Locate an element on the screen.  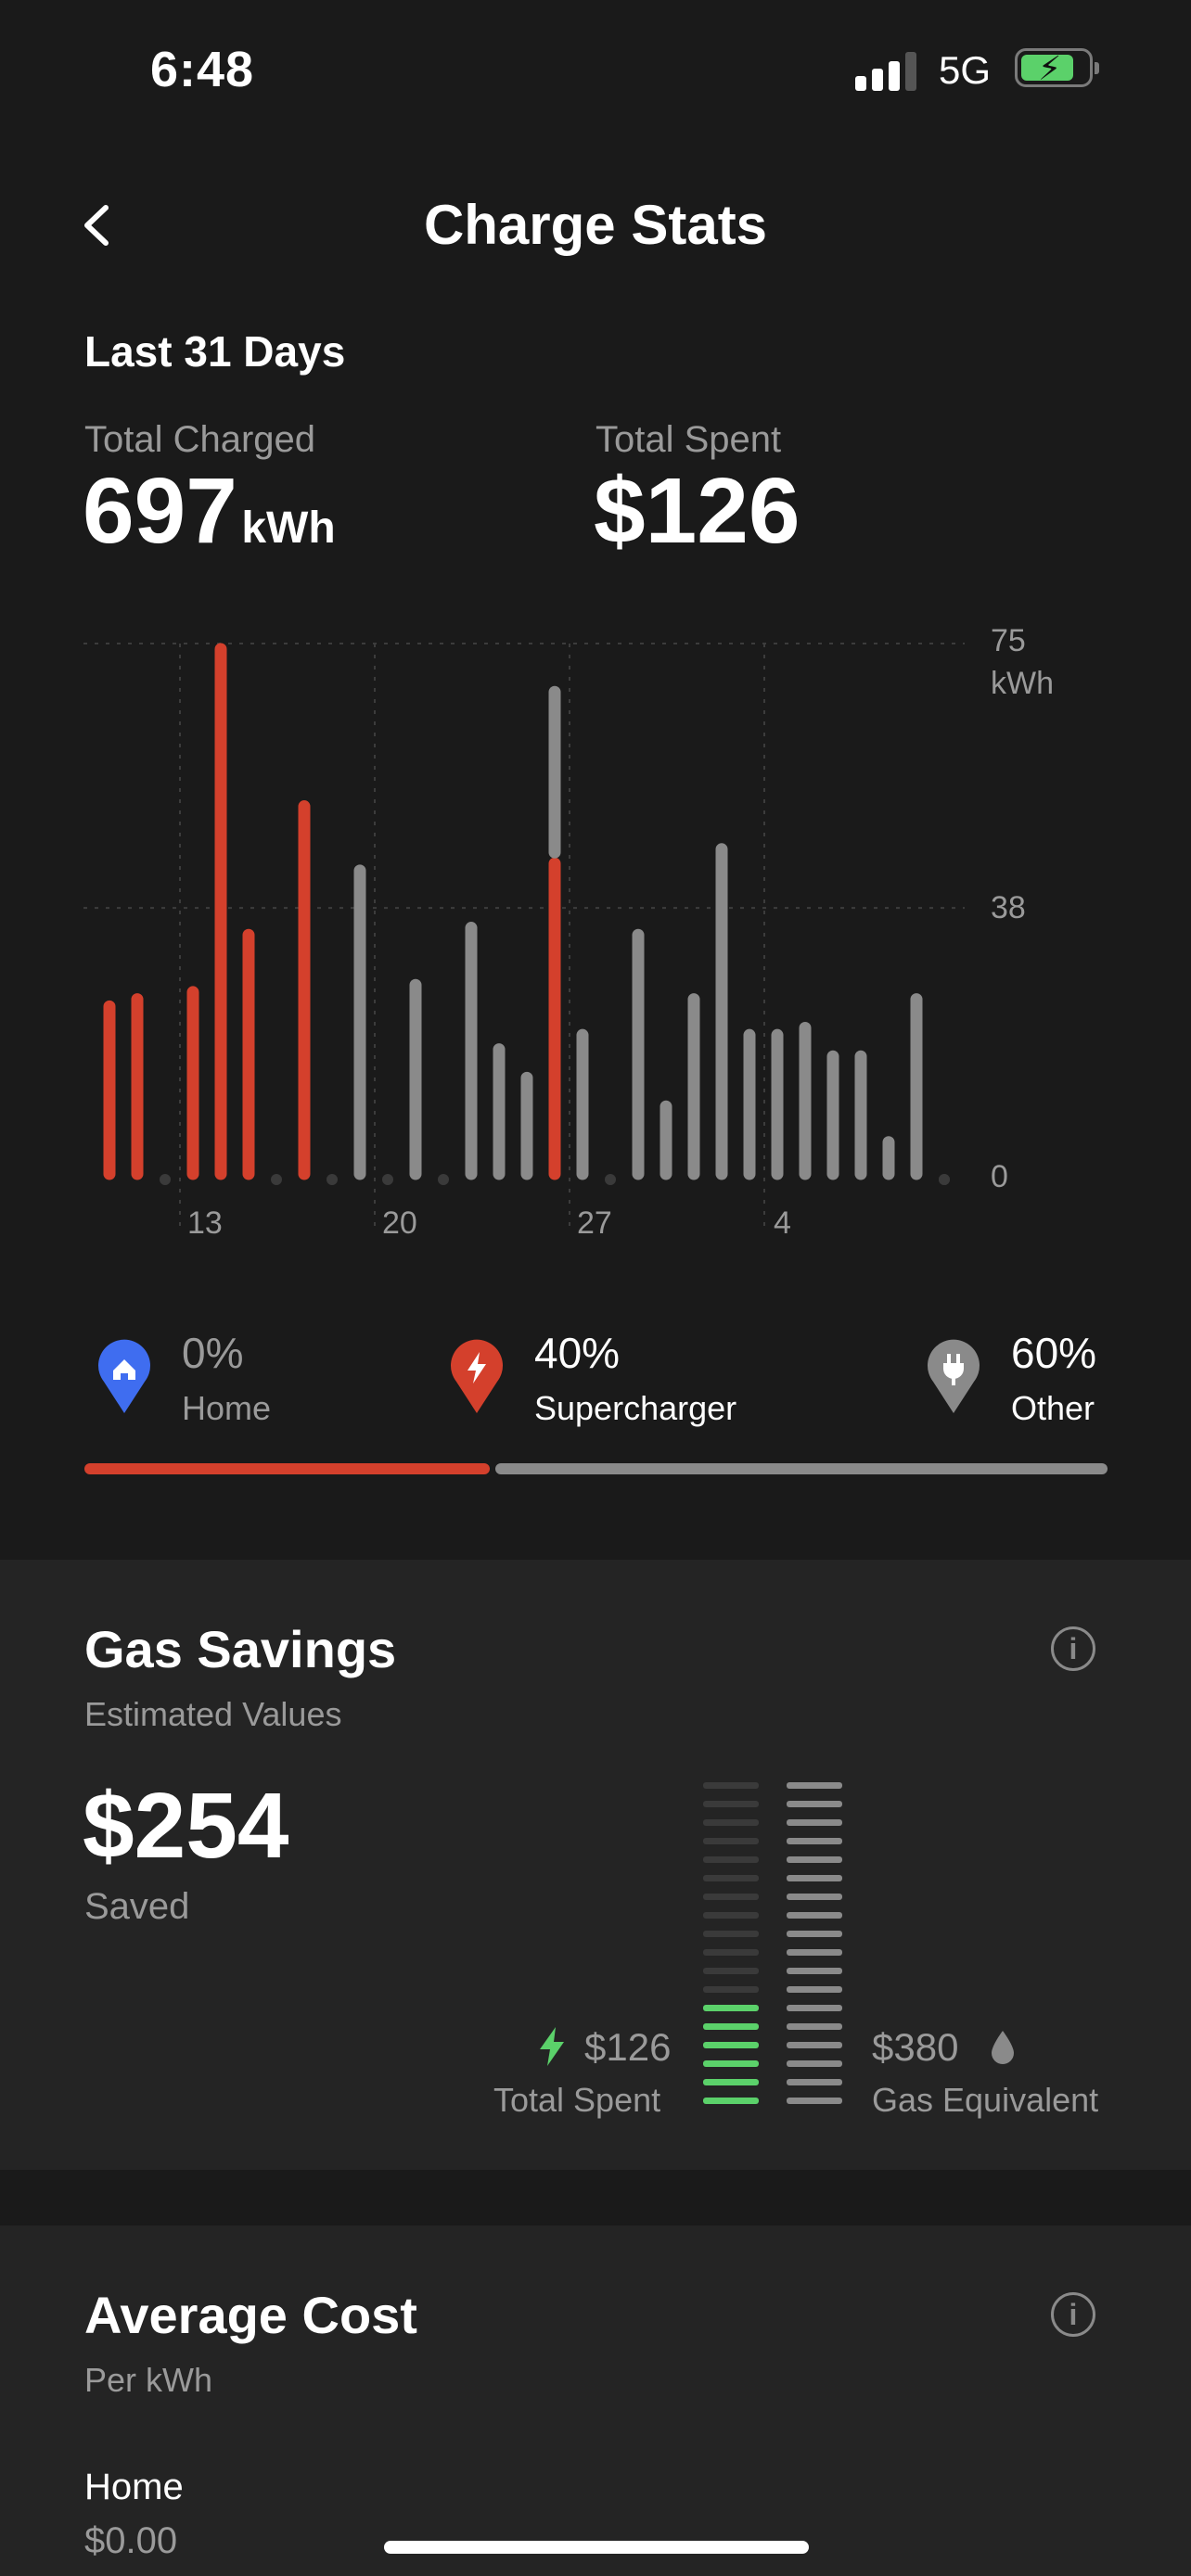
y-tick-mid: 38 is located at coordinates (1008, 907).